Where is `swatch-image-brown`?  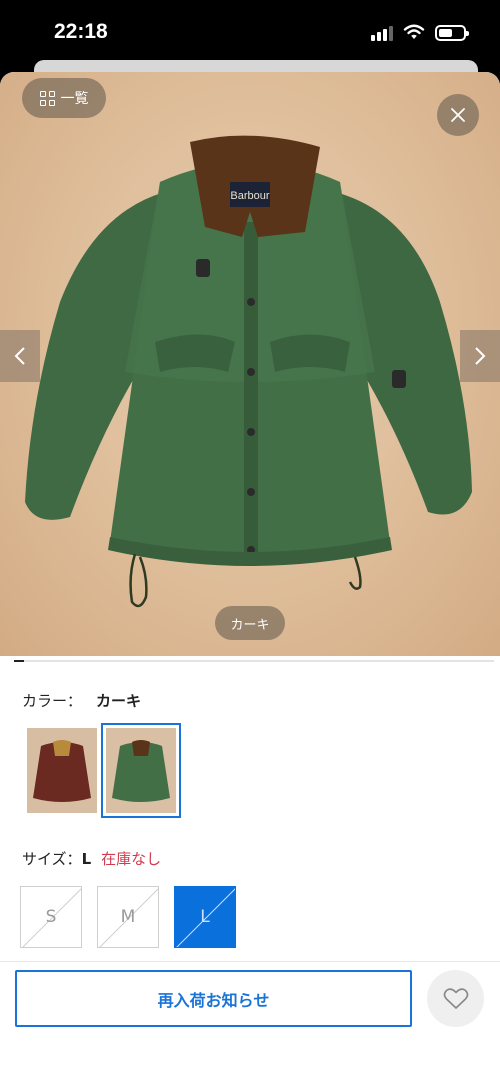 swatch-image-brown is located at coordinates (62, 770).